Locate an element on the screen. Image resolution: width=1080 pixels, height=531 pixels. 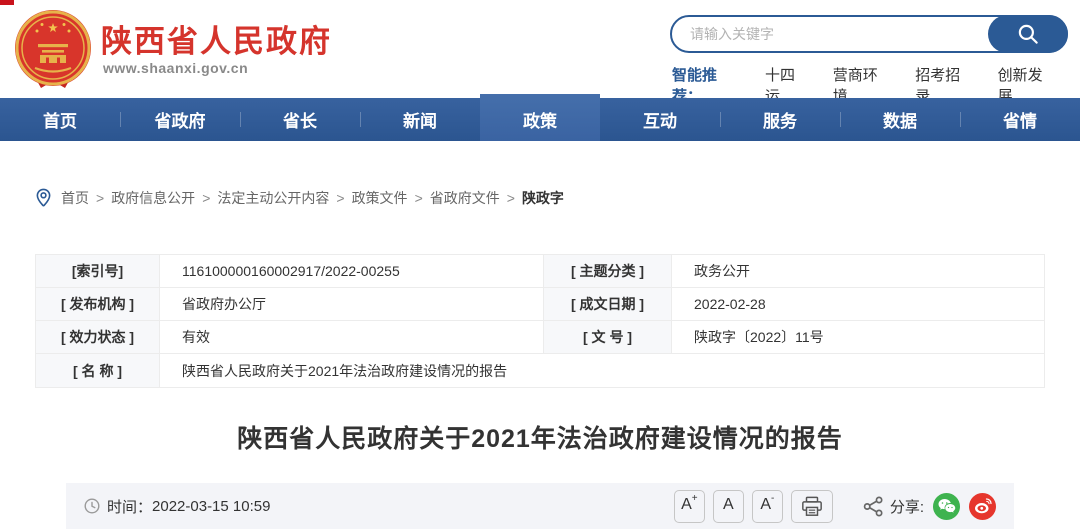
publish-time: 时间： 2022-03-15 10:59 is located at coordinates (177, 506).